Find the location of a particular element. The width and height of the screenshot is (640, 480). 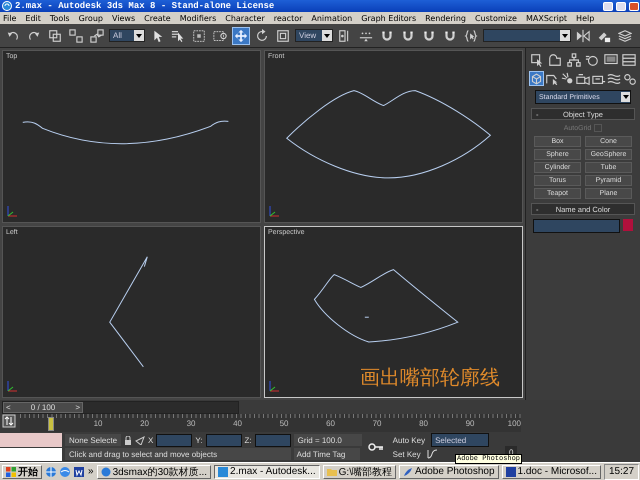

menu-item: Tools is located at coordinates (60, 18).